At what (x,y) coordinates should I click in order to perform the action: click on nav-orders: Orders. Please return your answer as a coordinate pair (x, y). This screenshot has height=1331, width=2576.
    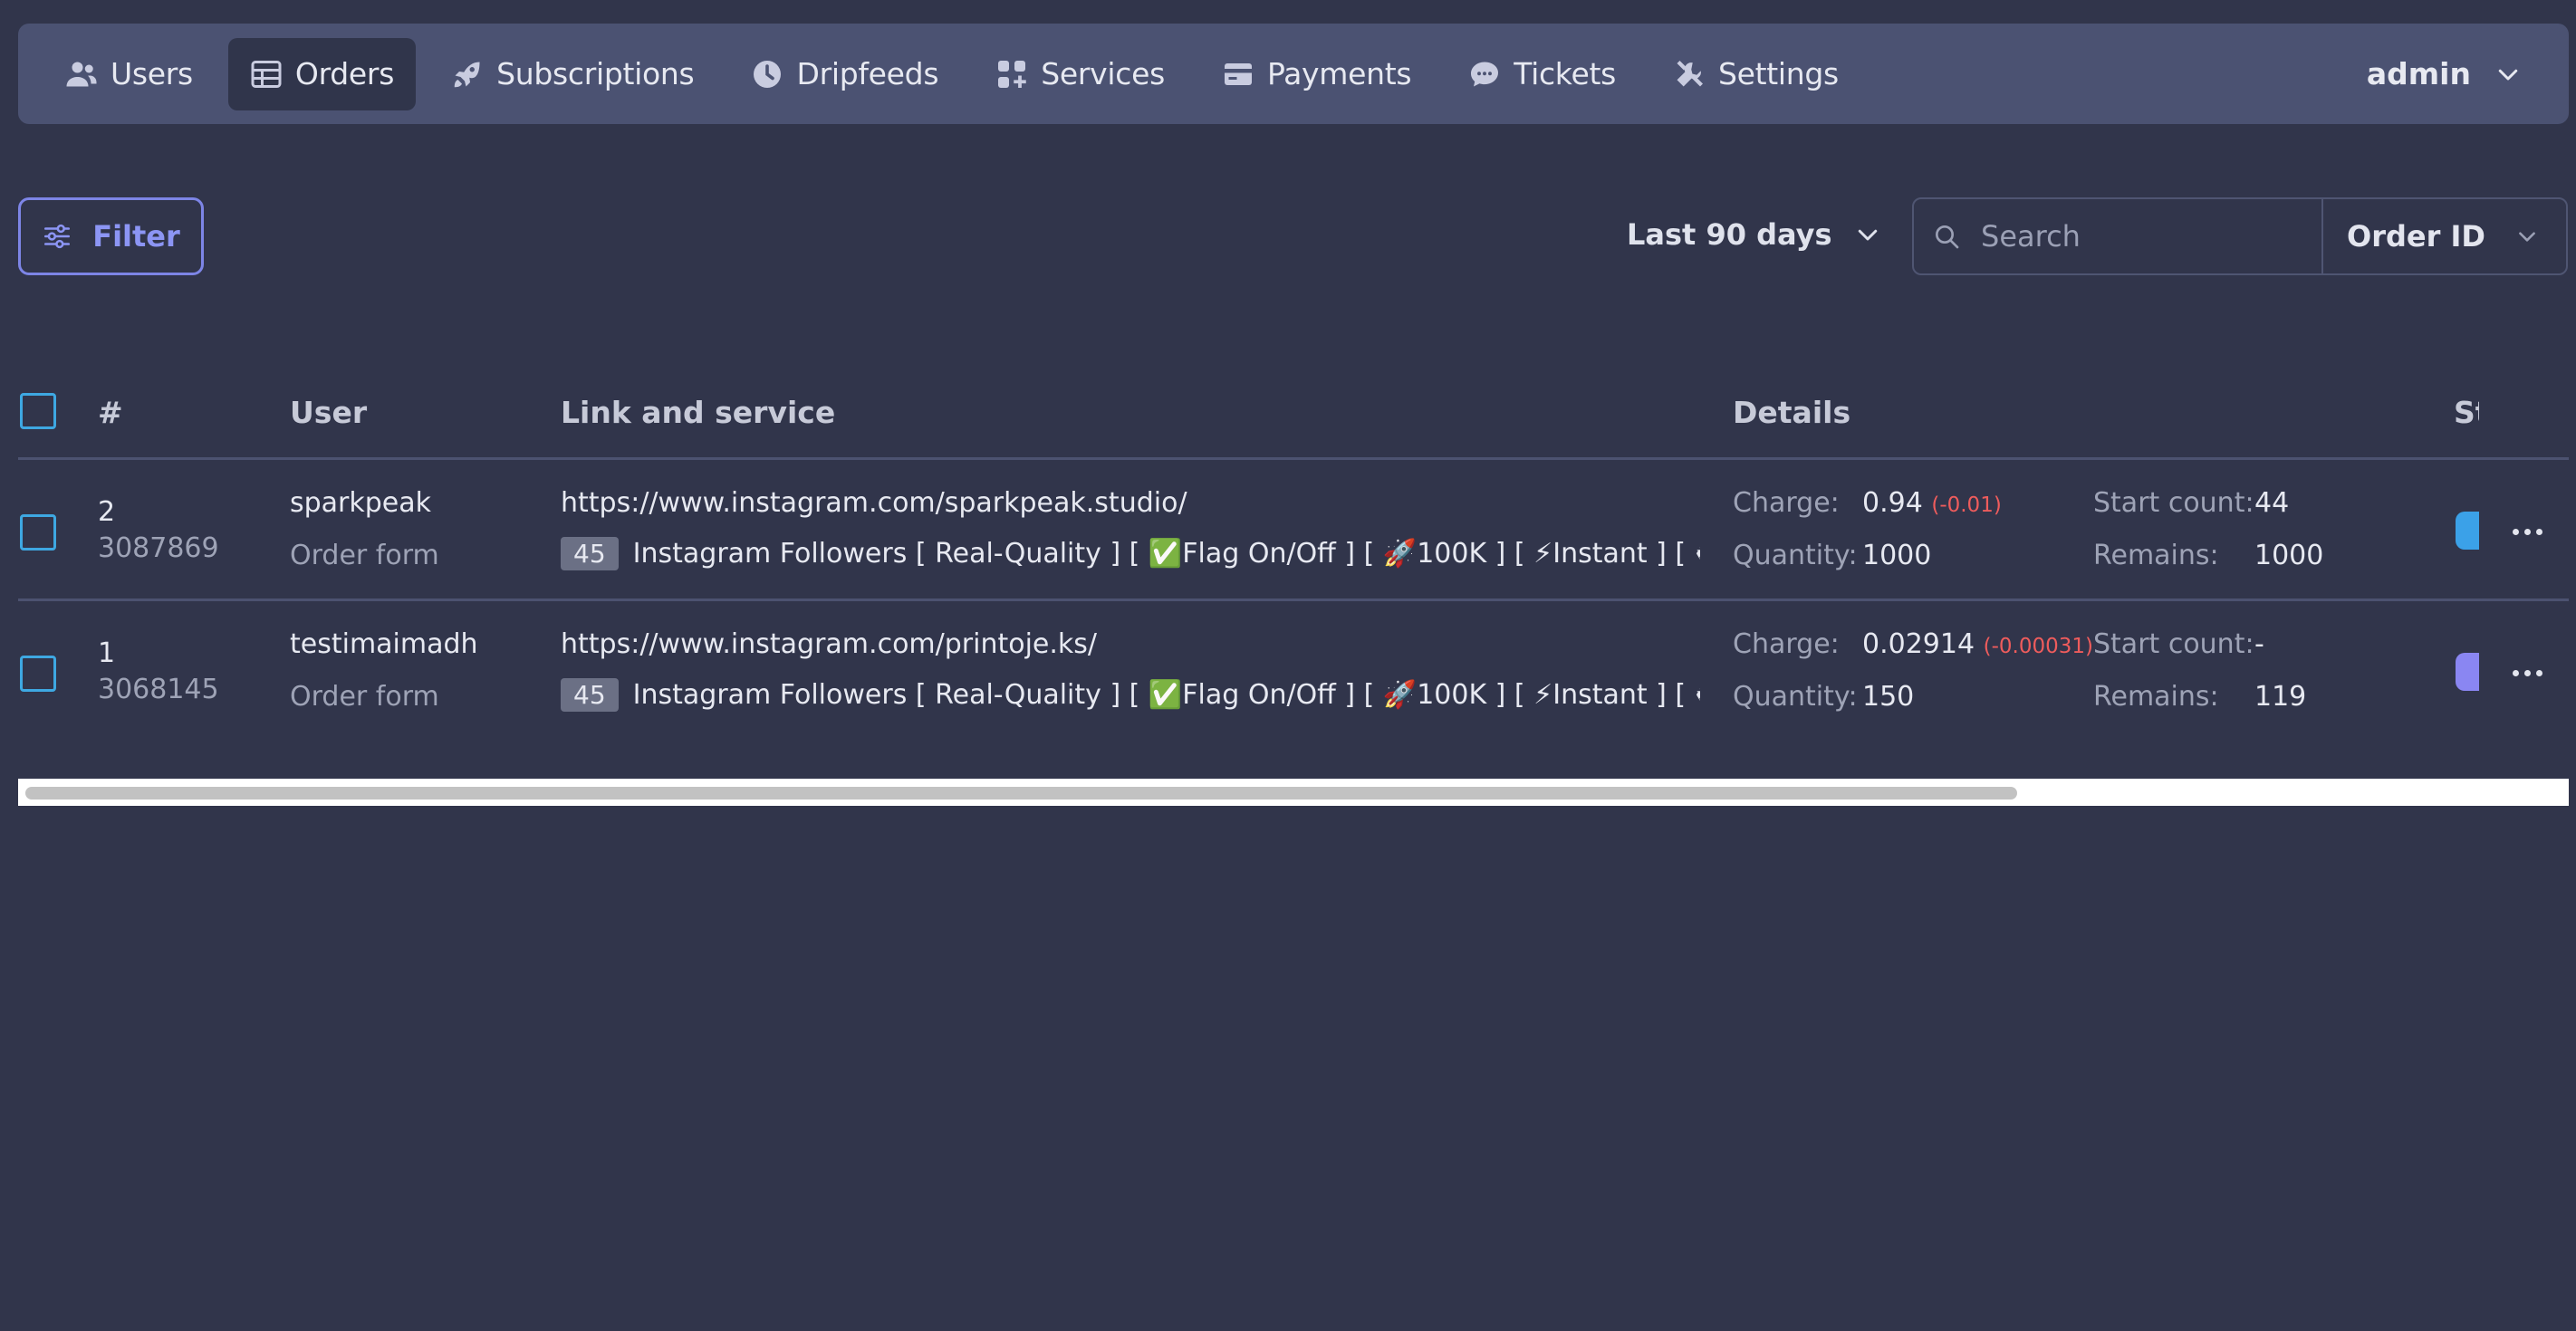
    Looking at the image, I should click on (322, 73).